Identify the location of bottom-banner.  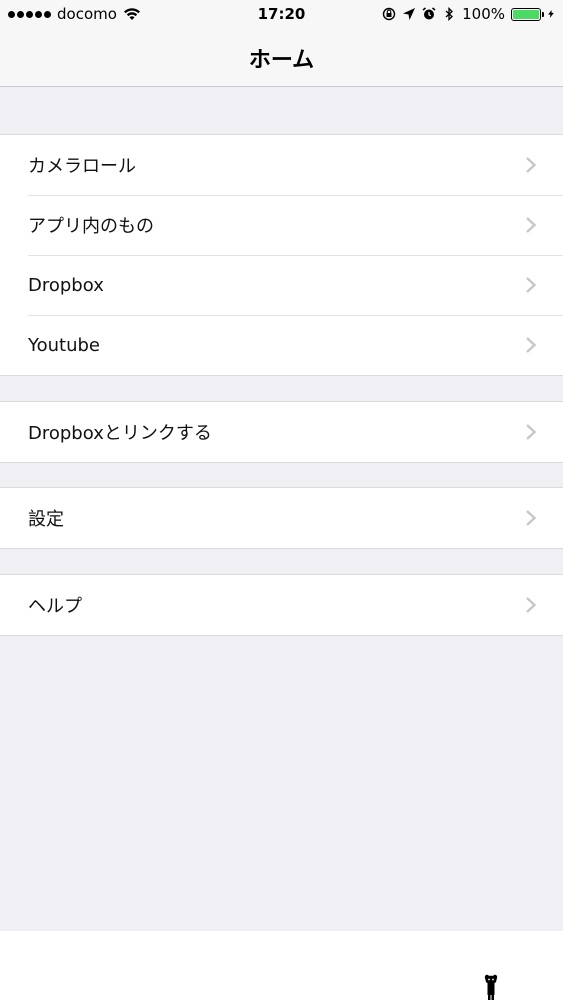
(281, 965).